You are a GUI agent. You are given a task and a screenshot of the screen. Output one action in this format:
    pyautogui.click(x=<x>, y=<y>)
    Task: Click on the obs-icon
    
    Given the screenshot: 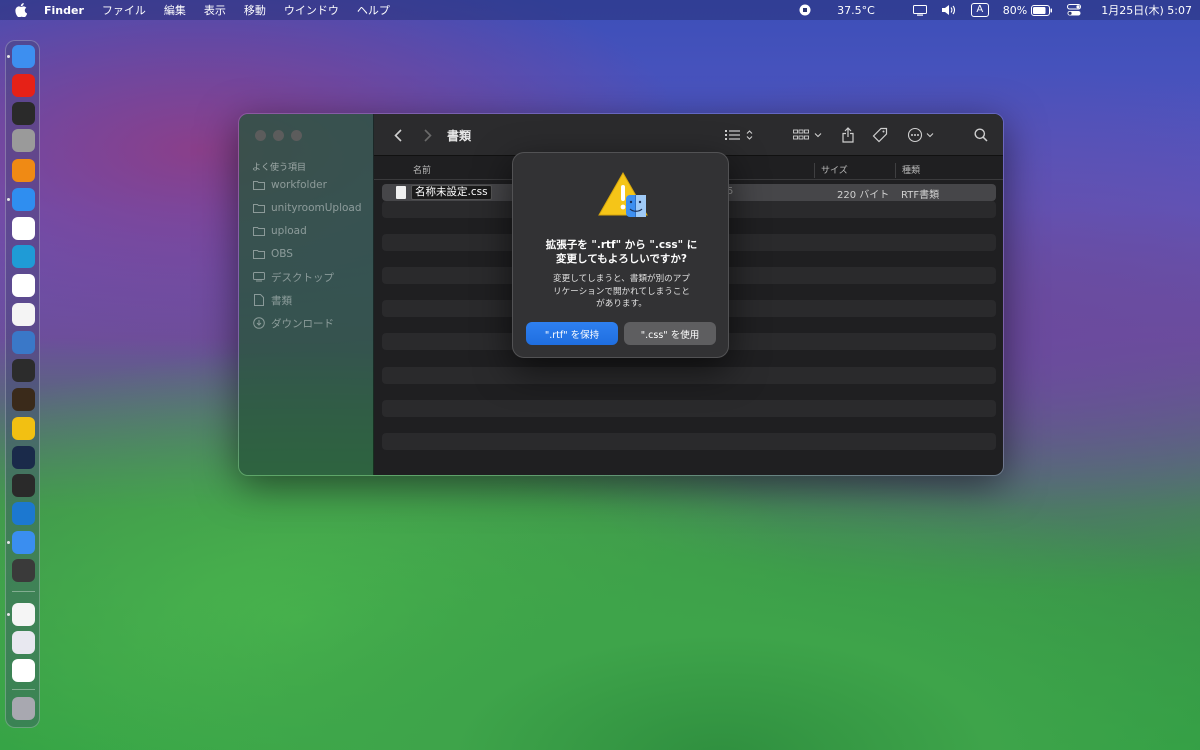 What is the action you would take?
    pyautogui.click(x=23, y=113)
    